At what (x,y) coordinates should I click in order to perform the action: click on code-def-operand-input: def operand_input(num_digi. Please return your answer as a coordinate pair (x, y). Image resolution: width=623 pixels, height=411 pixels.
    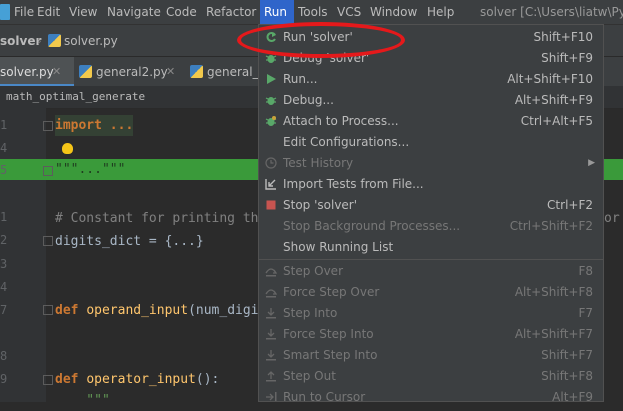
    Looking at the image, I should click on (157, 310).